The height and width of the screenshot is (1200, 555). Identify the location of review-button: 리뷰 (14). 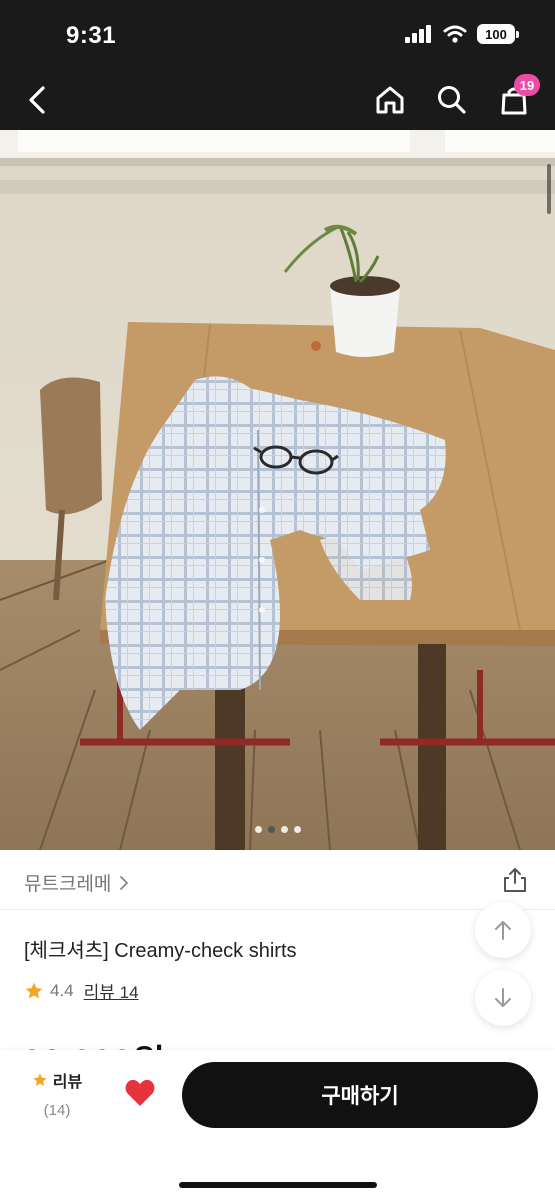
(57, 1093).